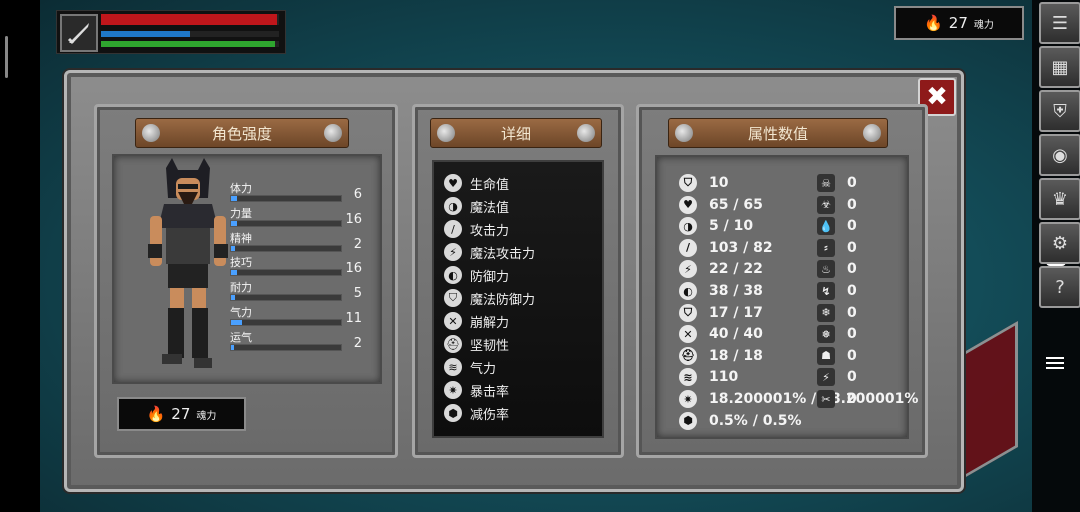 This screenshot has width=1080, height=512. What do you see at coordinates (242, 133) in the screenshot?
I see `character-title-plaque: 角色强度` at bounding box center [242, 133].